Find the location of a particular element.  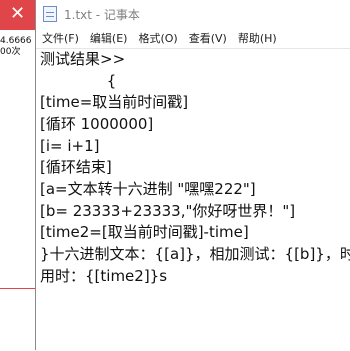

editor-line: [time=取当前时间戳] is located at coordinates (114, 102).